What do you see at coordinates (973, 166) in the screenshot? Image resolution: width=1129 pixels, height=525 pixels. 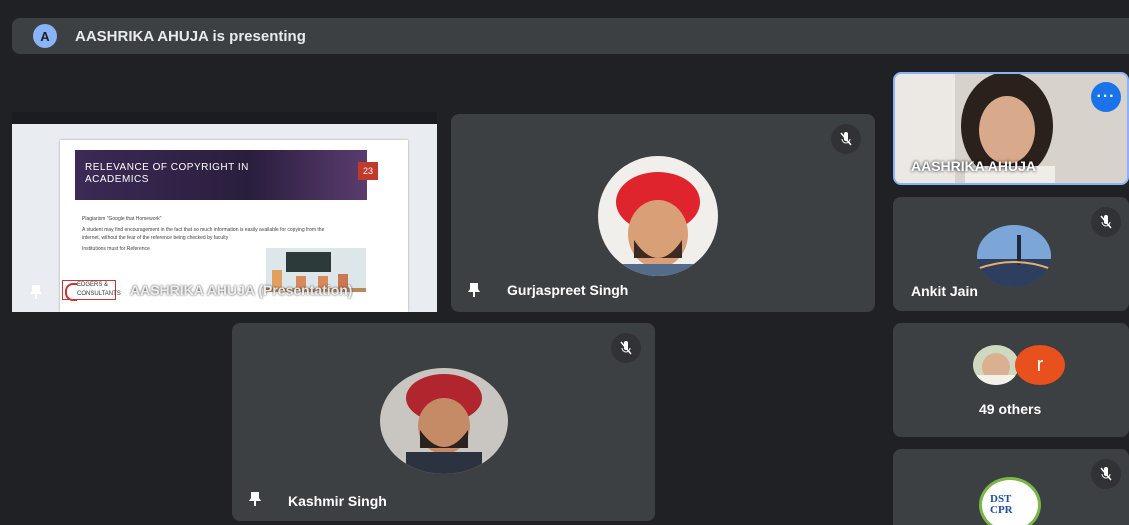 I see `participant-name: AASHRIKA AHUJA` at bounding box center [973, 166].